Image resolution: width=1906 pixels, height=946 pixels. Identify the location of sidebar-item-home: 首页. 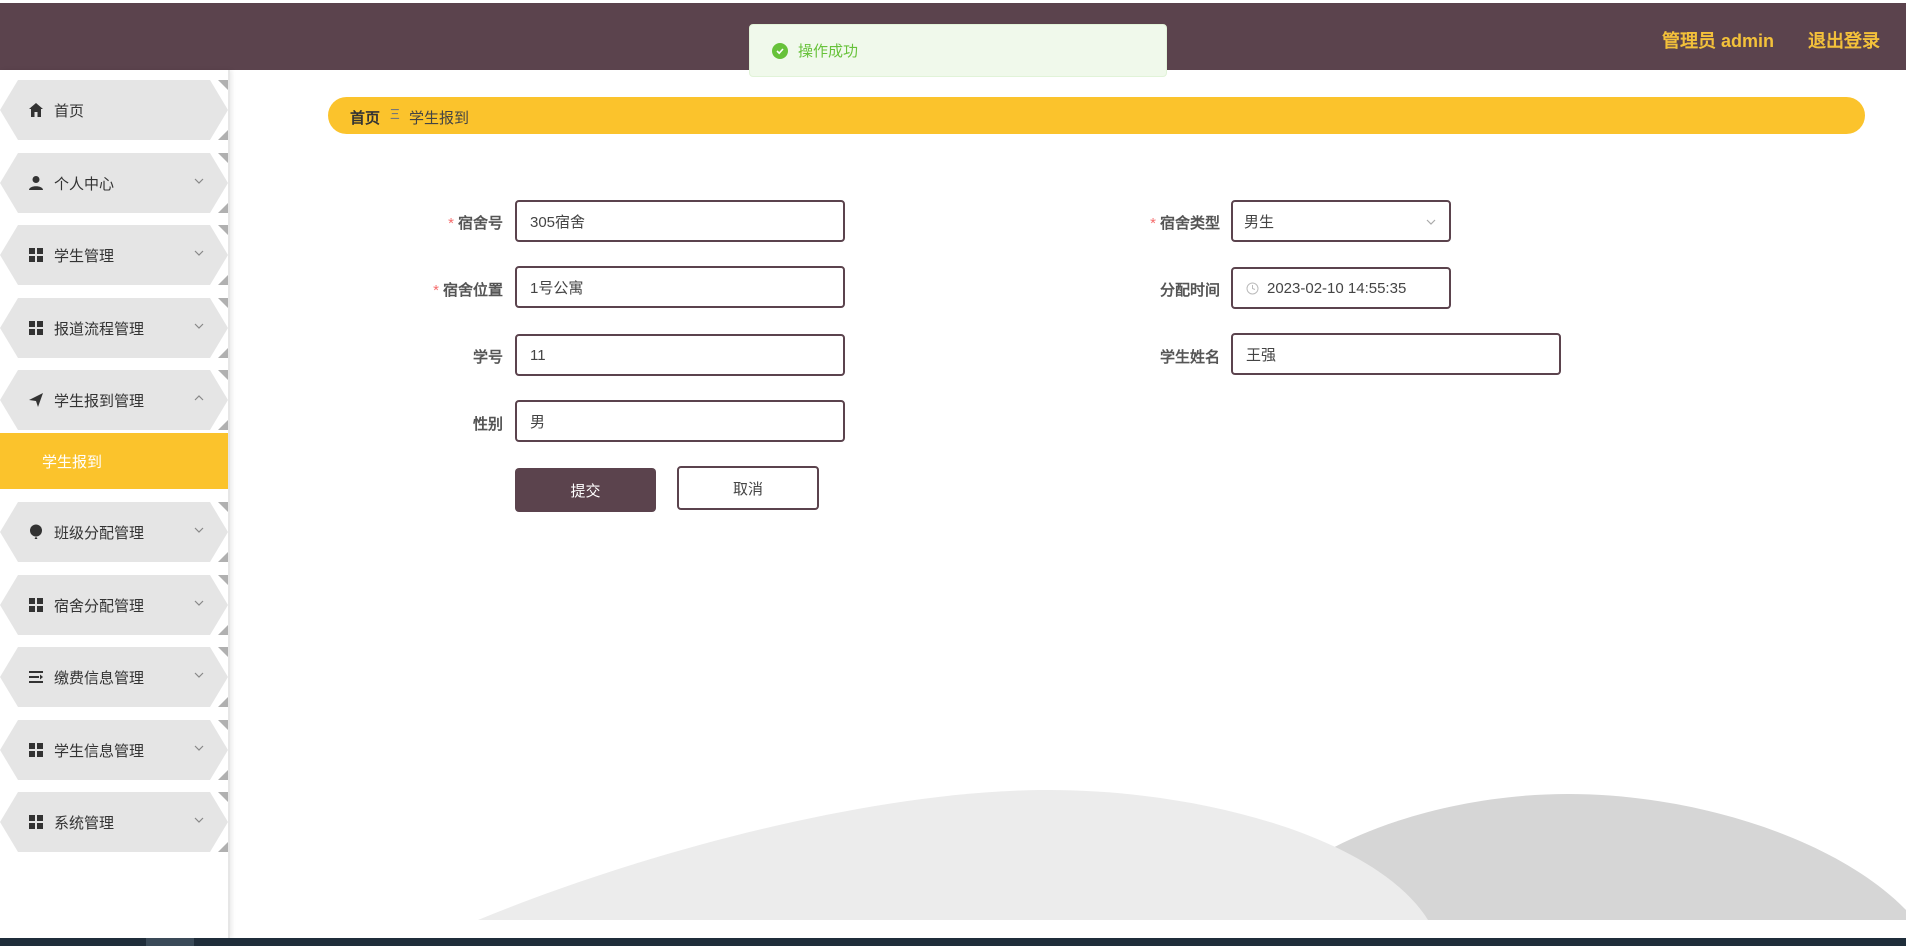
(114, 110).